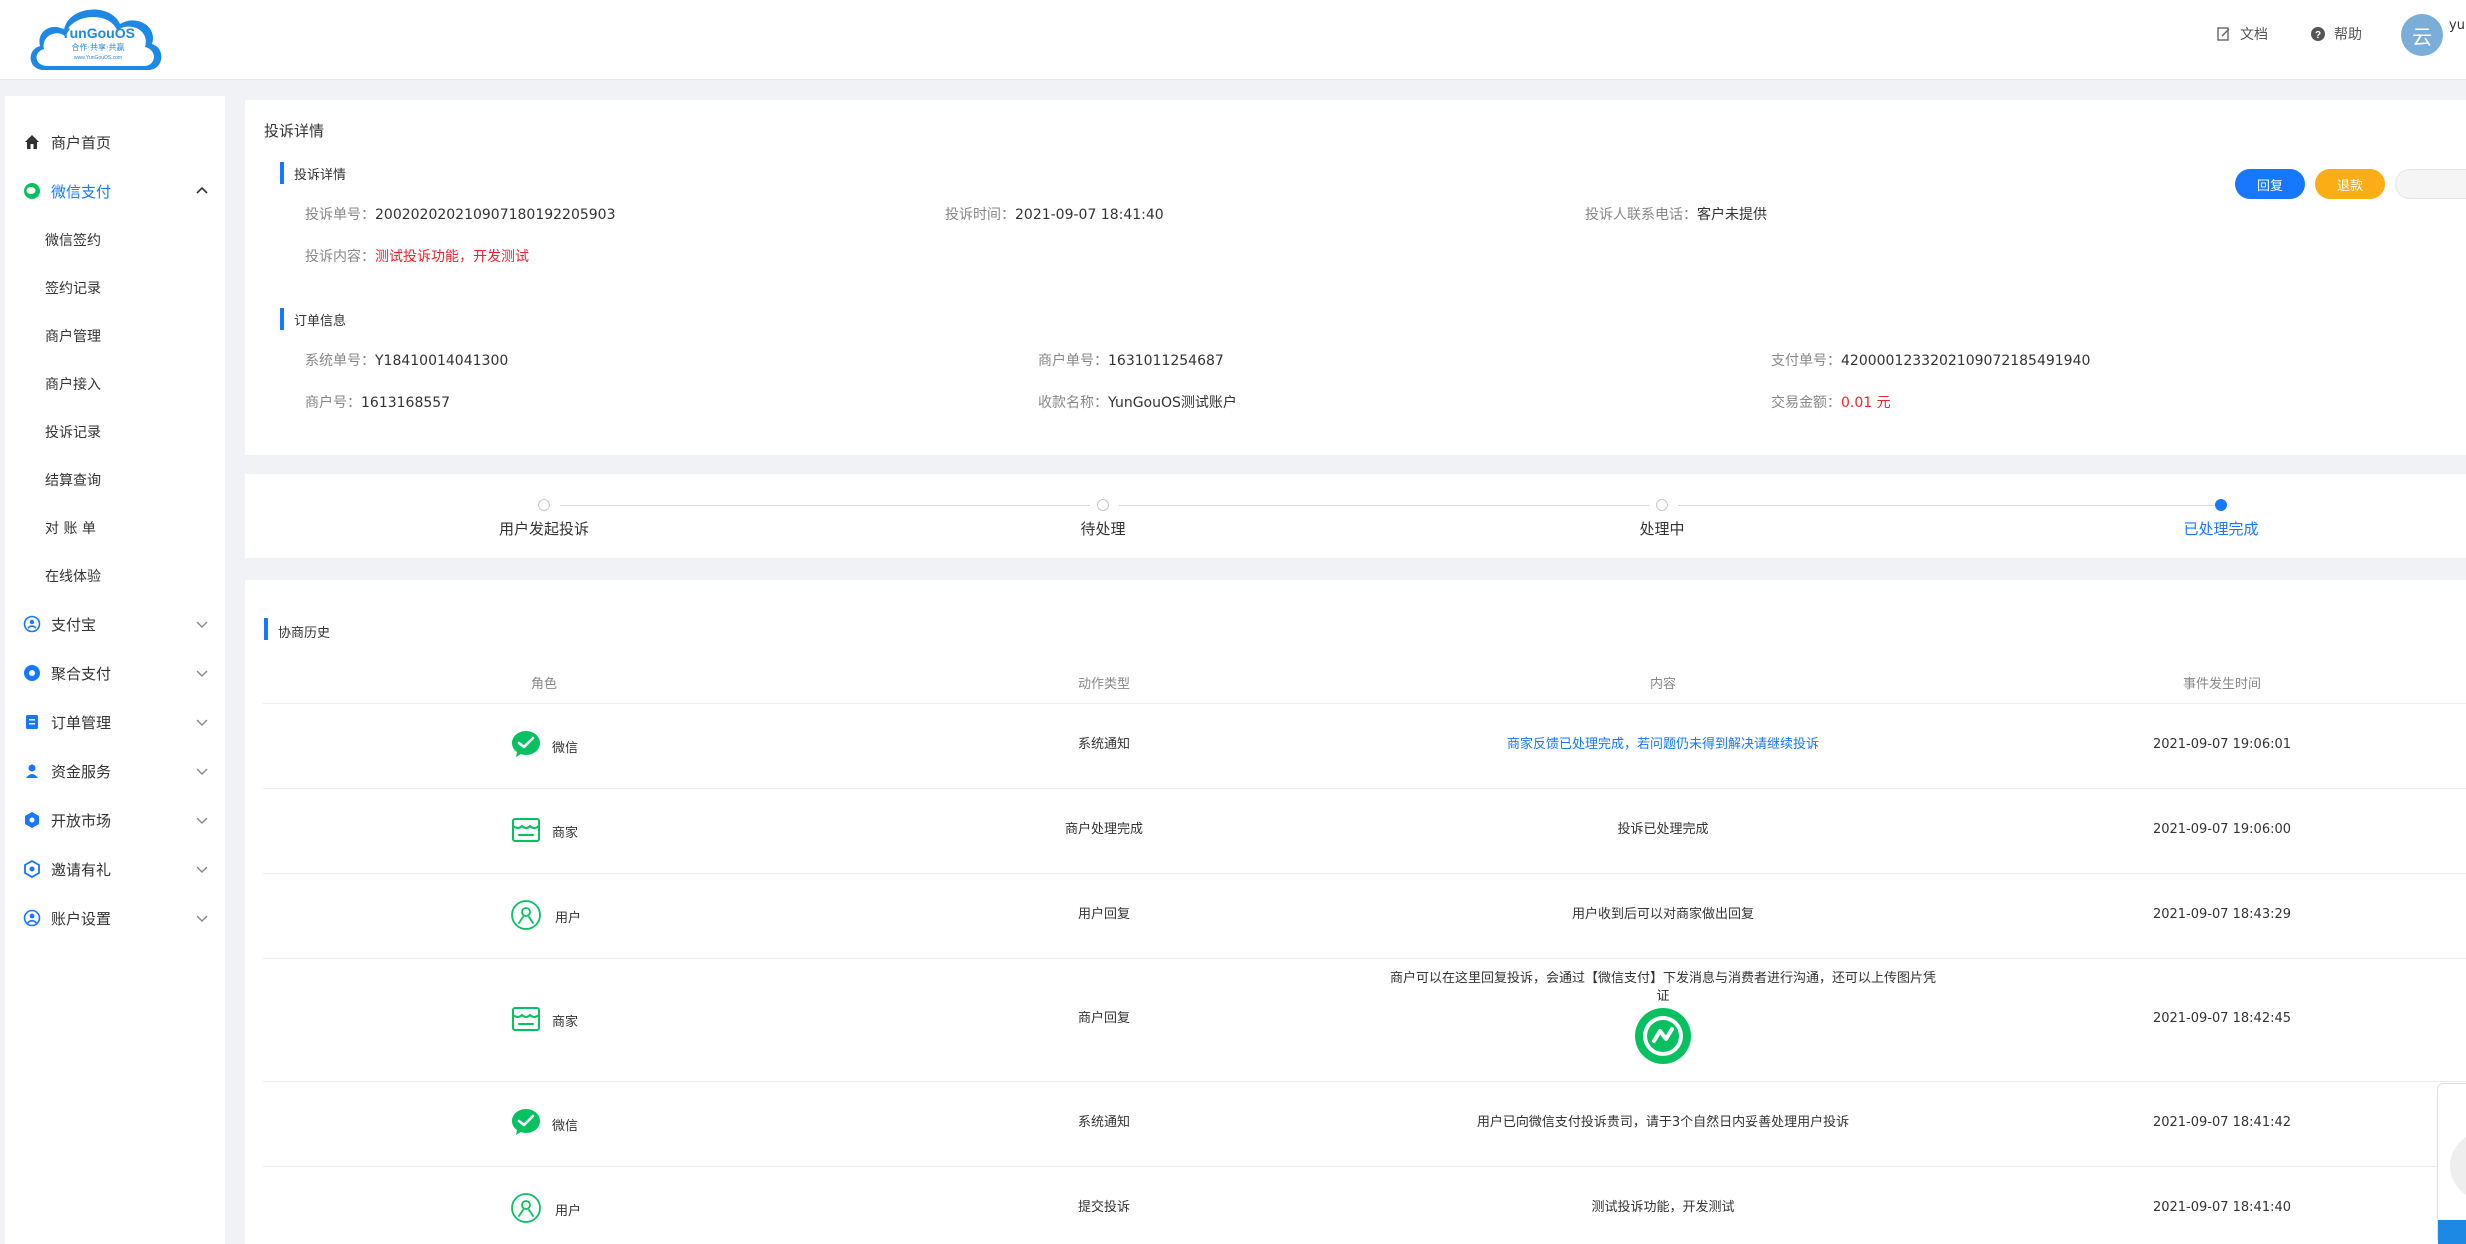  Describe the element at coordinates (1806, 403) in the screenshot. I see `field-label: 交易金额：` at that location.